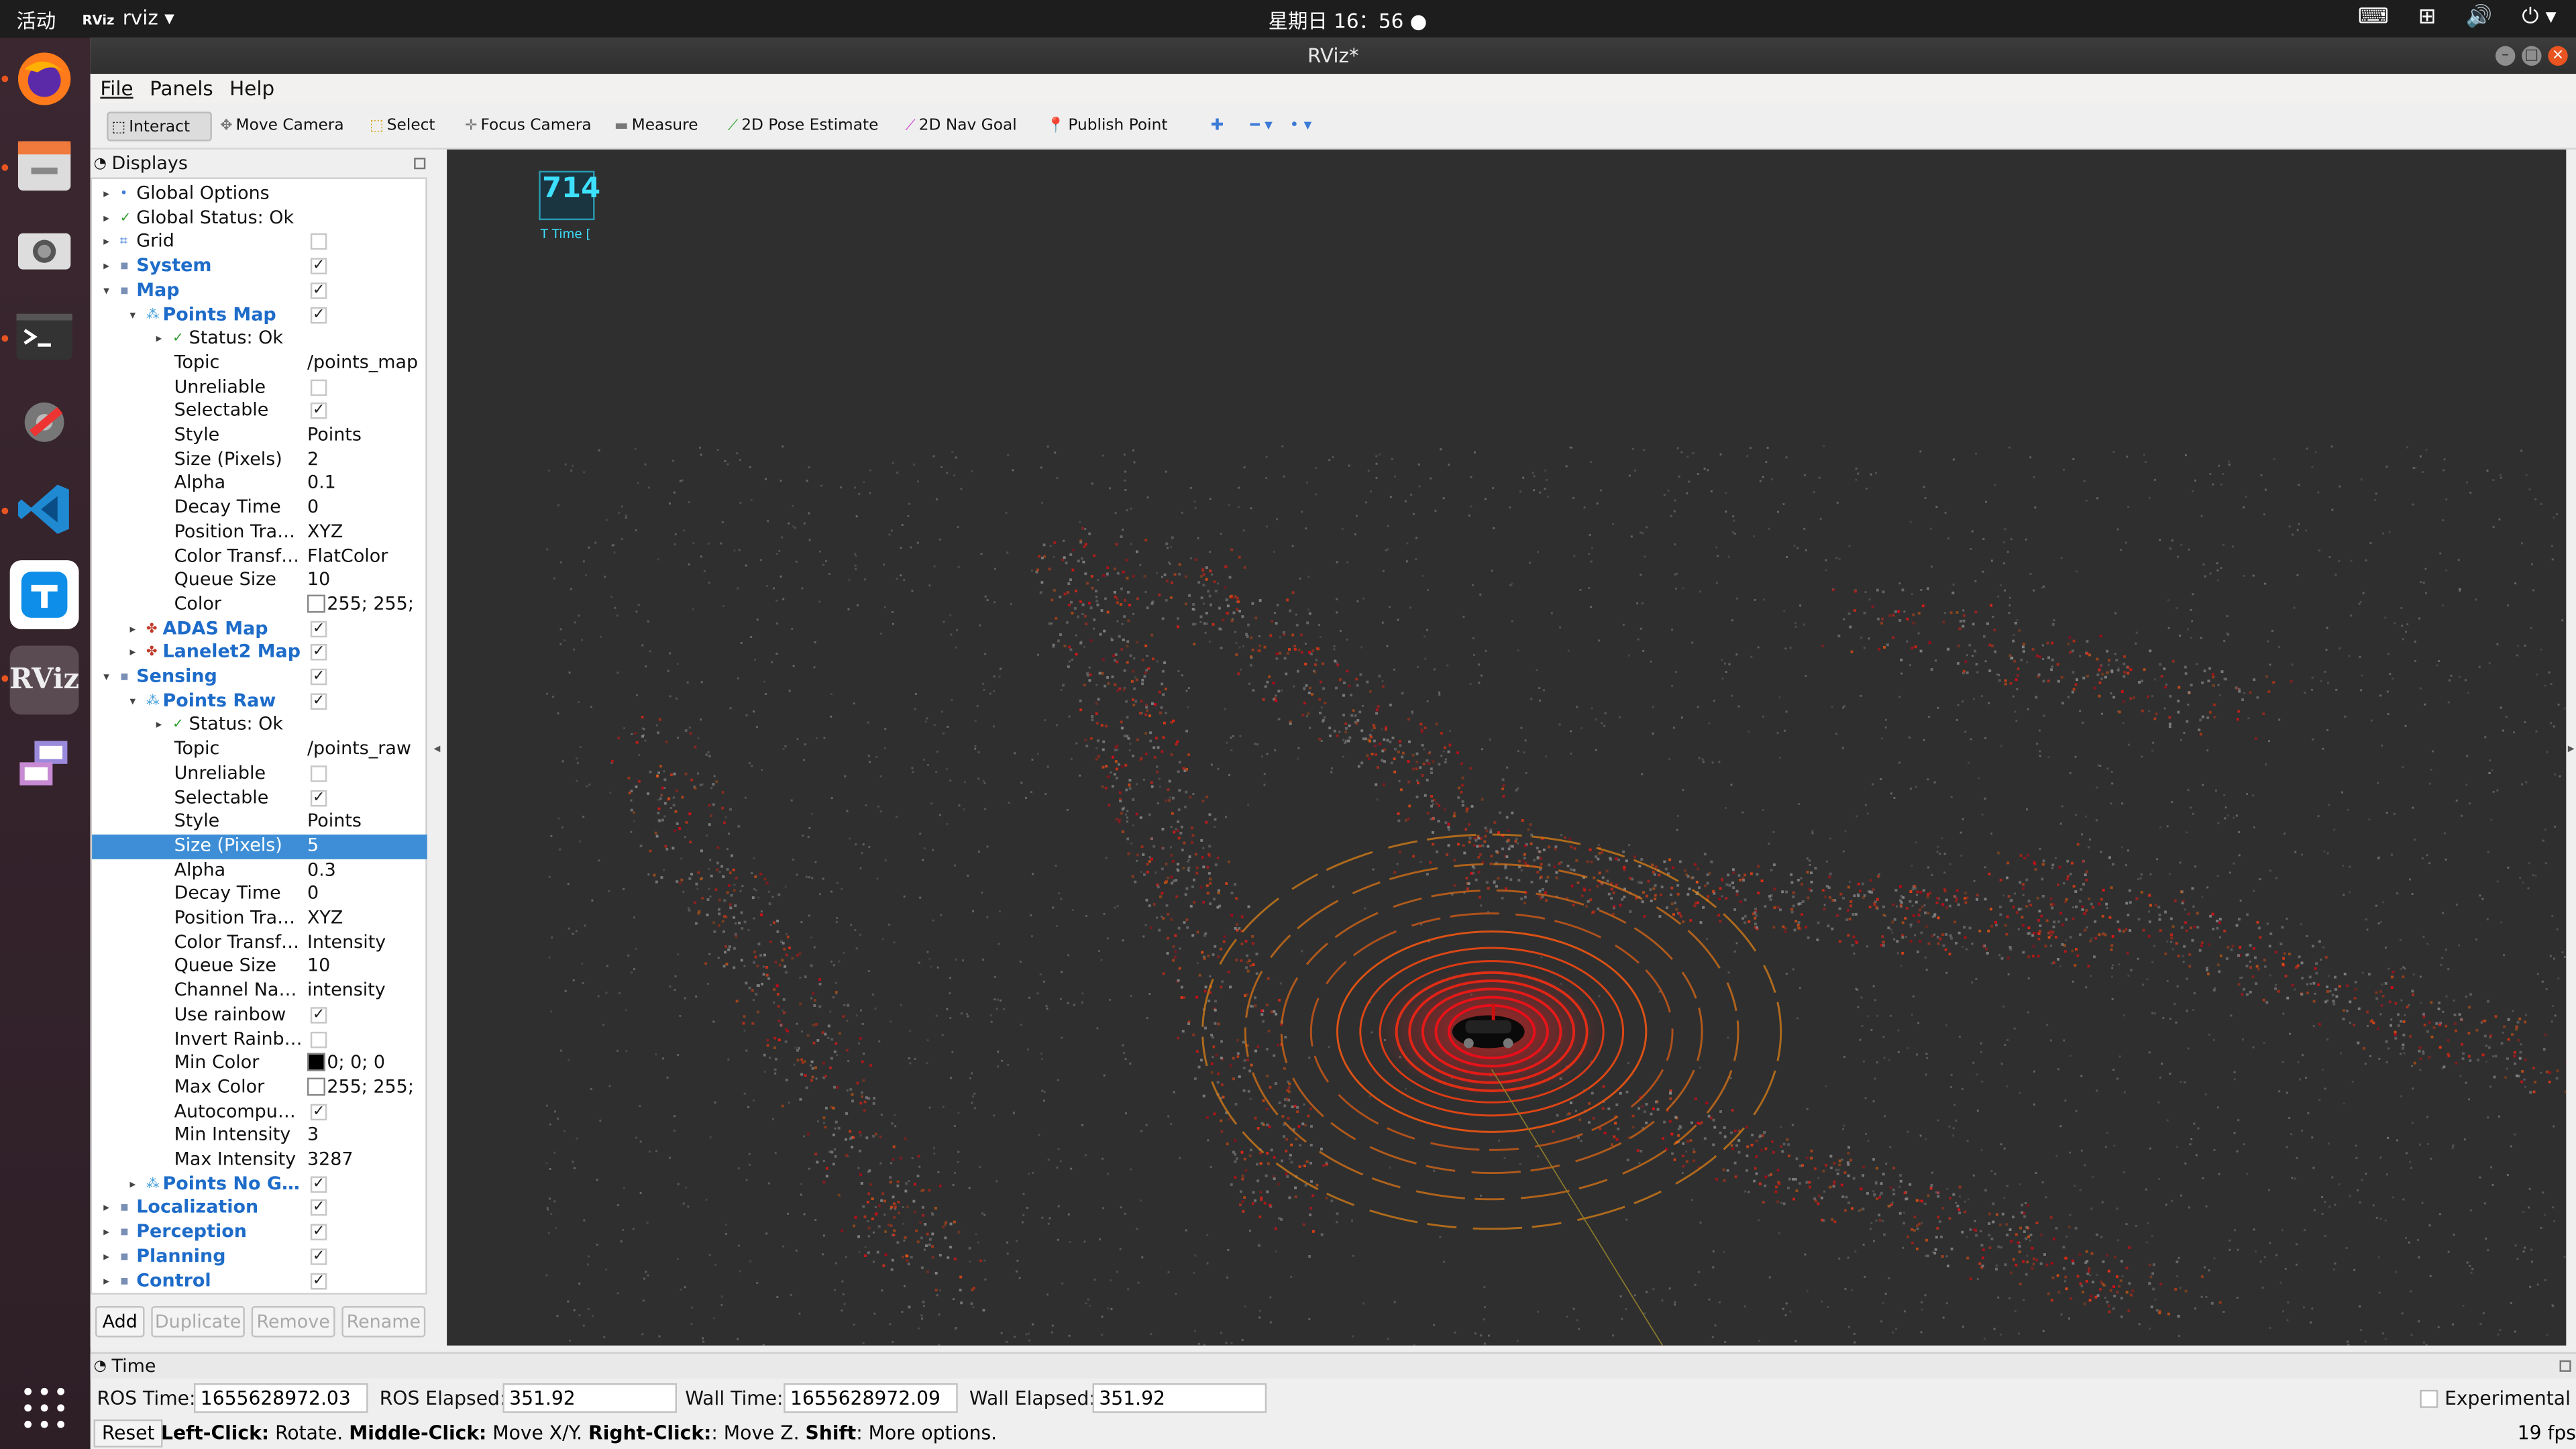  Describe the element at coordinates (259, 605) in the screenshot. I see `tree-row: Color 255; 255;` at that location.